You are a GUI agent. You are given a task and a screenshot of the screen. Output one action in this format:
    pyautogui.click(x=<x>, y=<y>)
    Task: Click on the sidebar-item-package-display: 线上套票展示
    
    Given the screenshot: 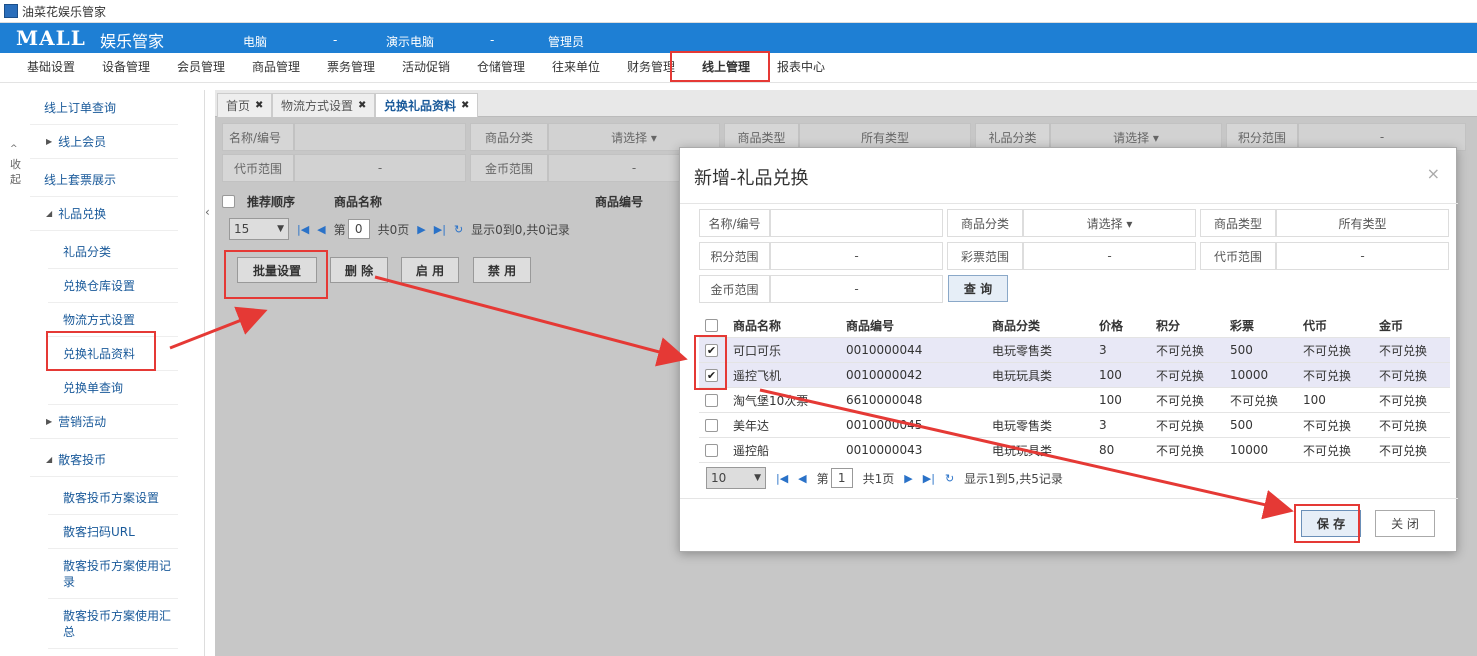 What is the action you would take?
    pyautogui.click(x=104, y=180)
    